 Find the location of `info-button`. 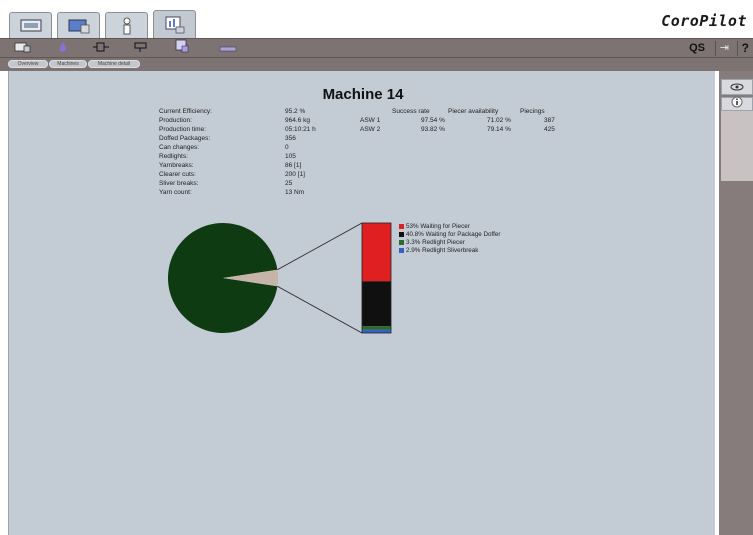

info-button is located at coordinates (737, 104).